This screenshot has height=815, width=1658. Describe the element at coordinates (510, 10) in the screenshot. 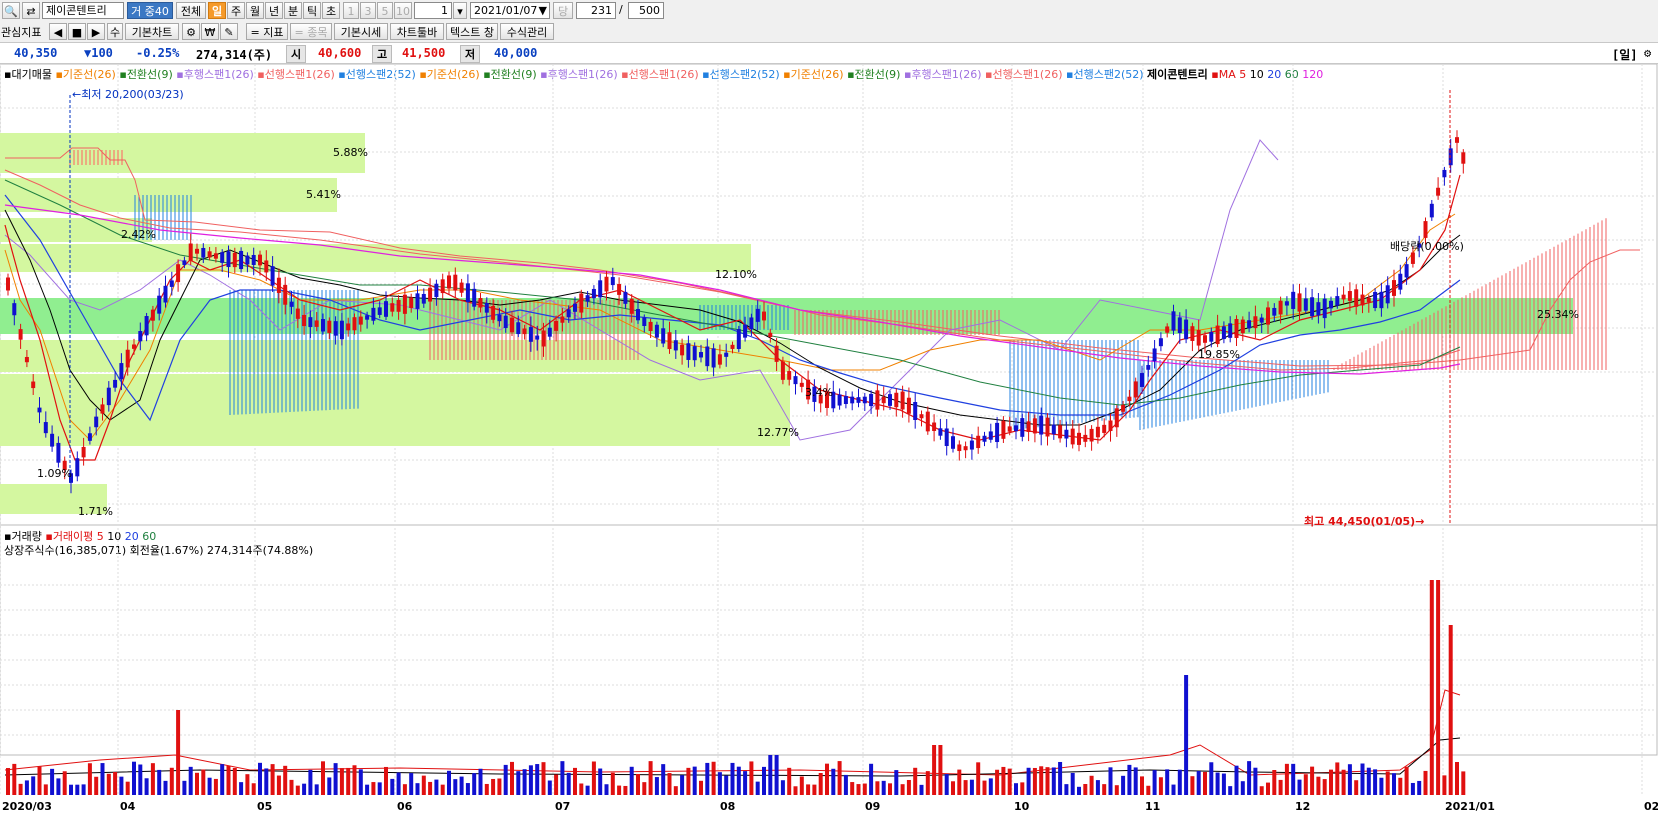

I see `date-input: 2021/01/07 ▼` at that location.